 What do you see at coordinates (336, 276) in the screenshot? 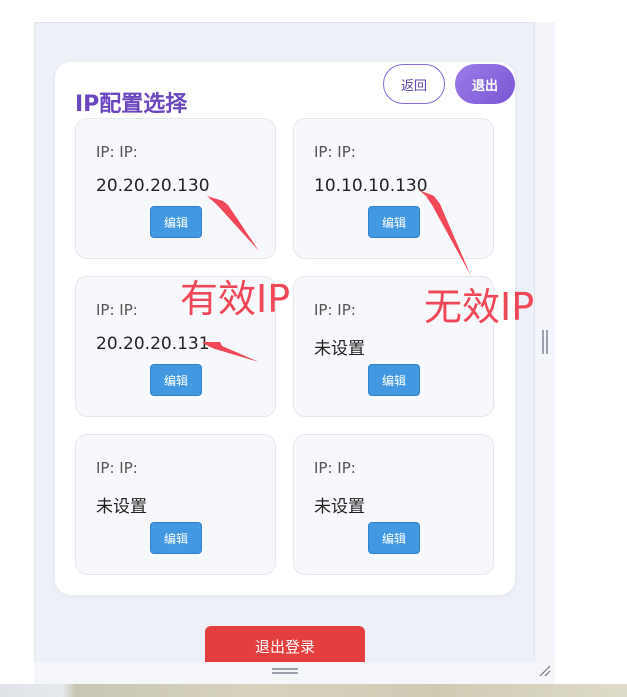
I see `annotation-arrows` at bounding box center [336, 276].